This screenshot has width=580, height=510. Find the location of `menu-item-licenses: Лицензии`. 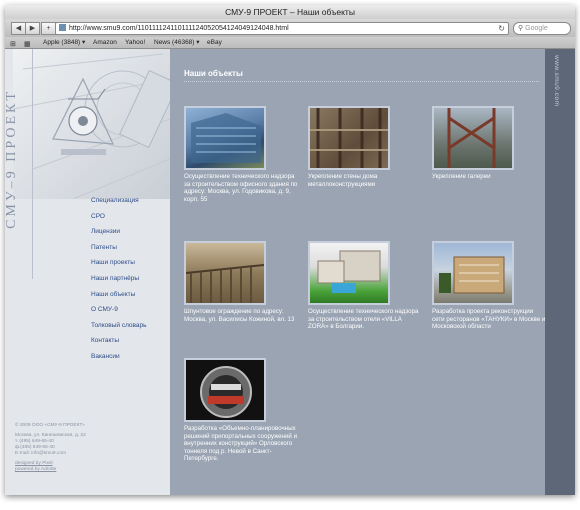

menu-item-licenses: Лицензии is located at coordinates (119, 234).